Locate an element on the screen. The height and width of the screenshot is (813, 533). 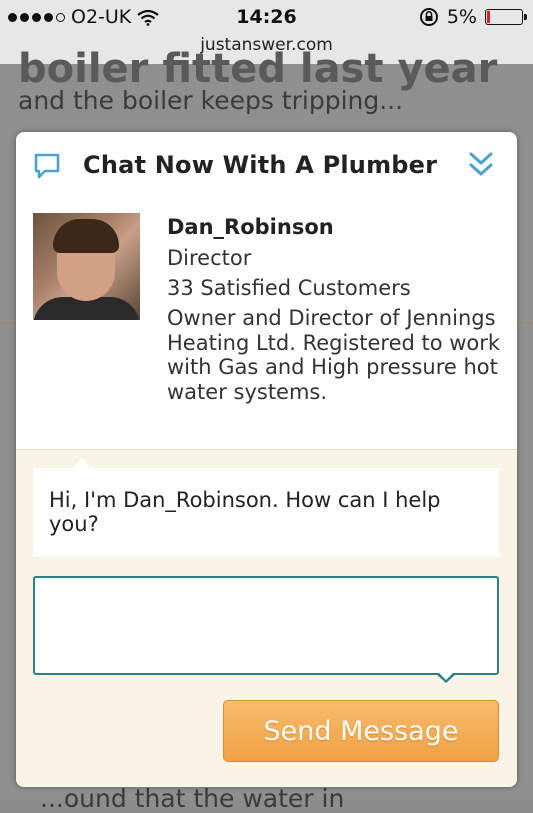
battery-icon is located at coordinates (506, 17).